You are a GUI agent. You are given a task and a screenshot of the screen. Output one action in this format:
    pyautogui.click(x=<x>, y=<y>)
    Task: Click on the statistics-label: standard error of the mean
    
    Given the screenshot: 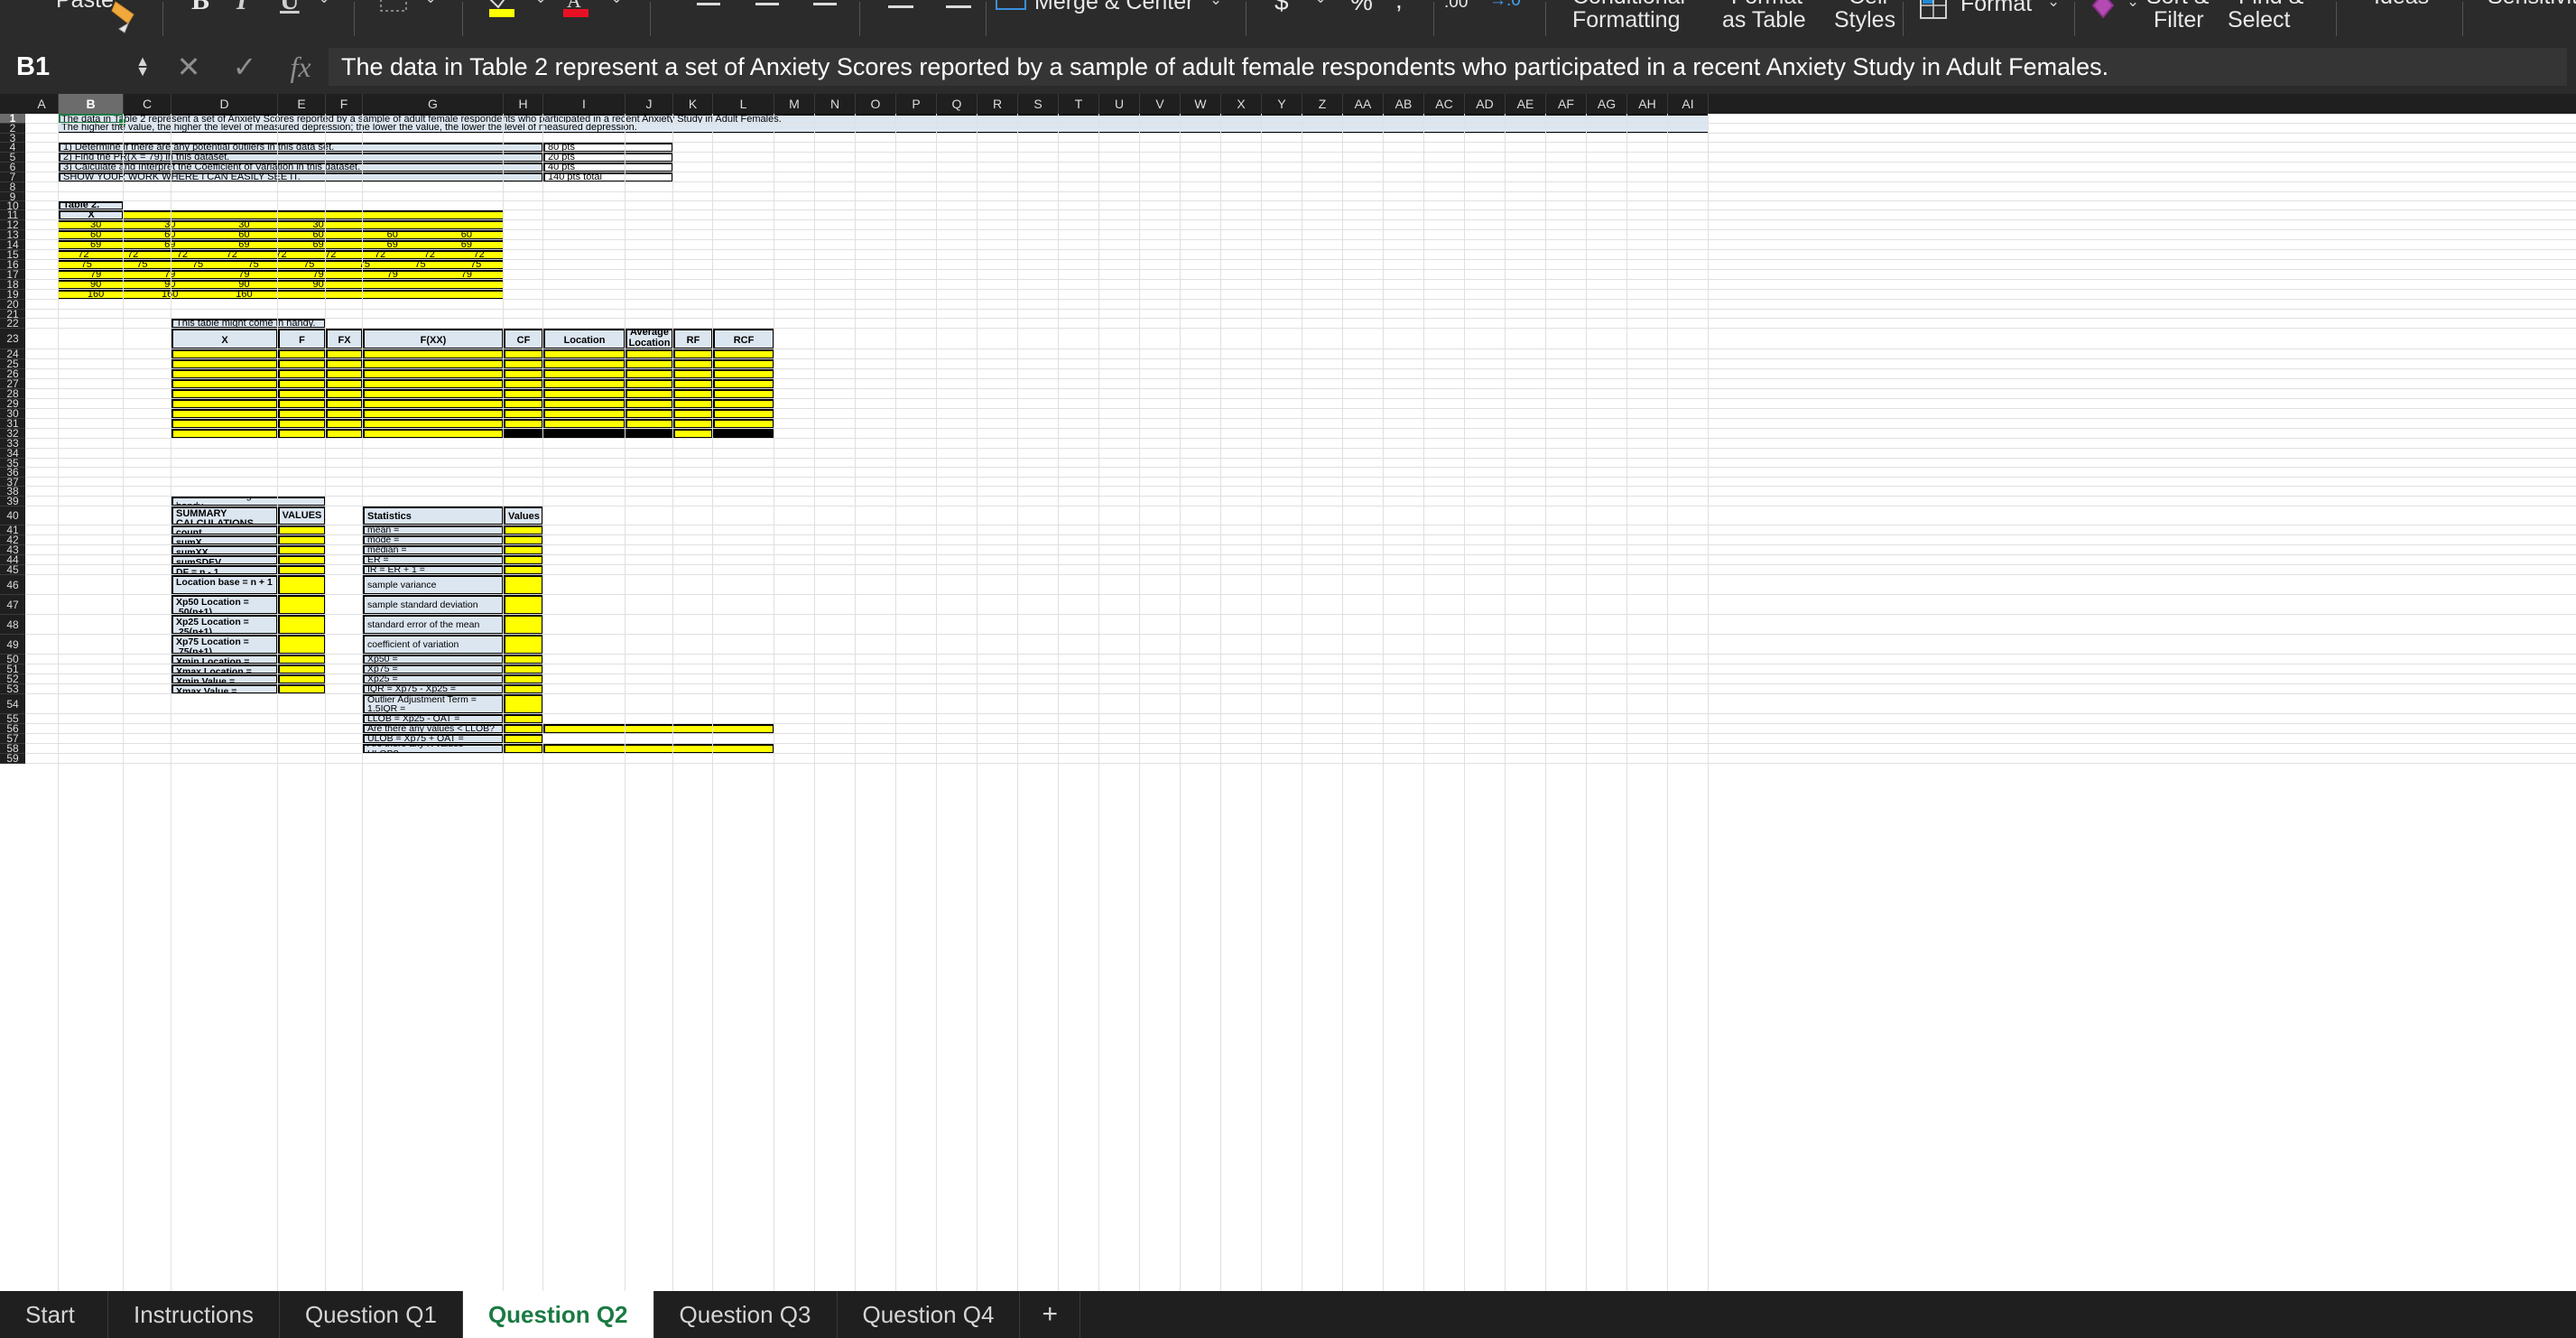 What is the action you would take?
    pyautogui.click(x=433, y=625)
    